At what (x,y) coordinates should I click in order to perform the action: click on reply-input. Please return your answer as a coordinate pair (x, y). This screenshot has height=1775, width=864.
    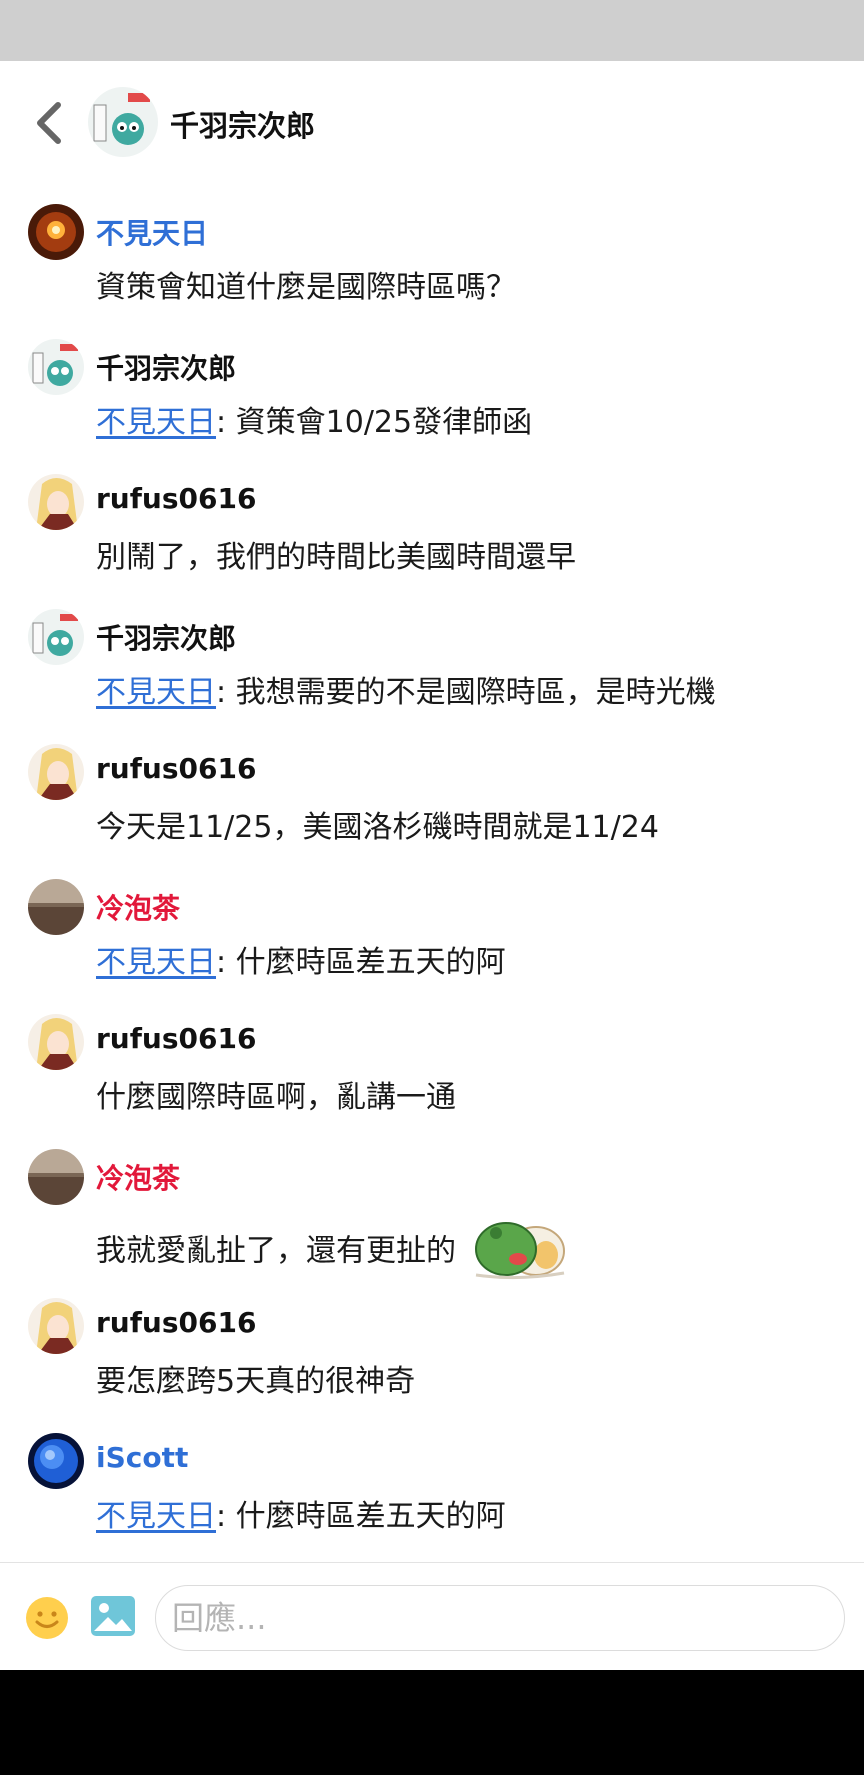
    Looking at the image, I should click on (500, 1618).